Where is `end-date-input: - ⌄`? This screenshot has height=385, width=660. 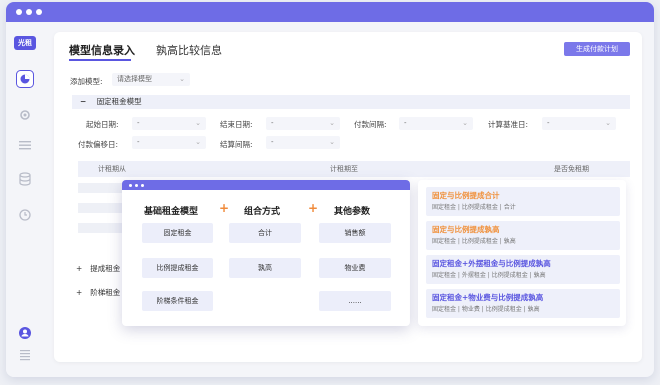
end-date-input: - ⌄ is located at coordinates (303, 123).